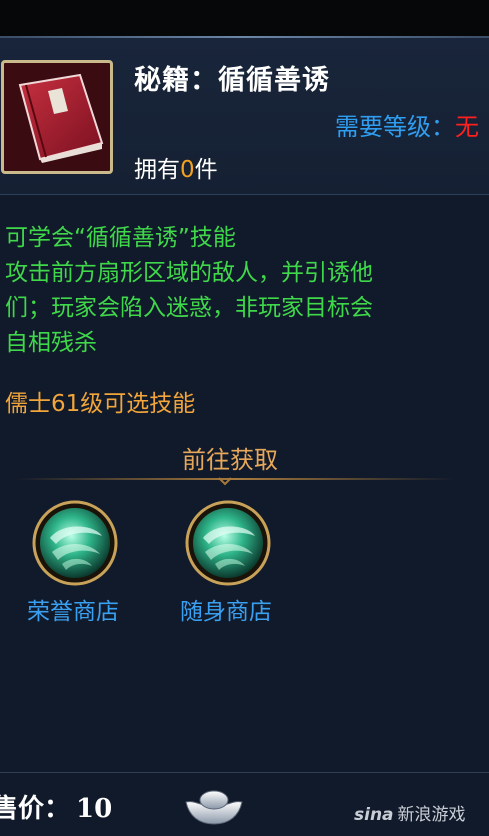 The width and height of the screenshot is (489, 836). I want to click on price-value: 10, so click(94, 809).